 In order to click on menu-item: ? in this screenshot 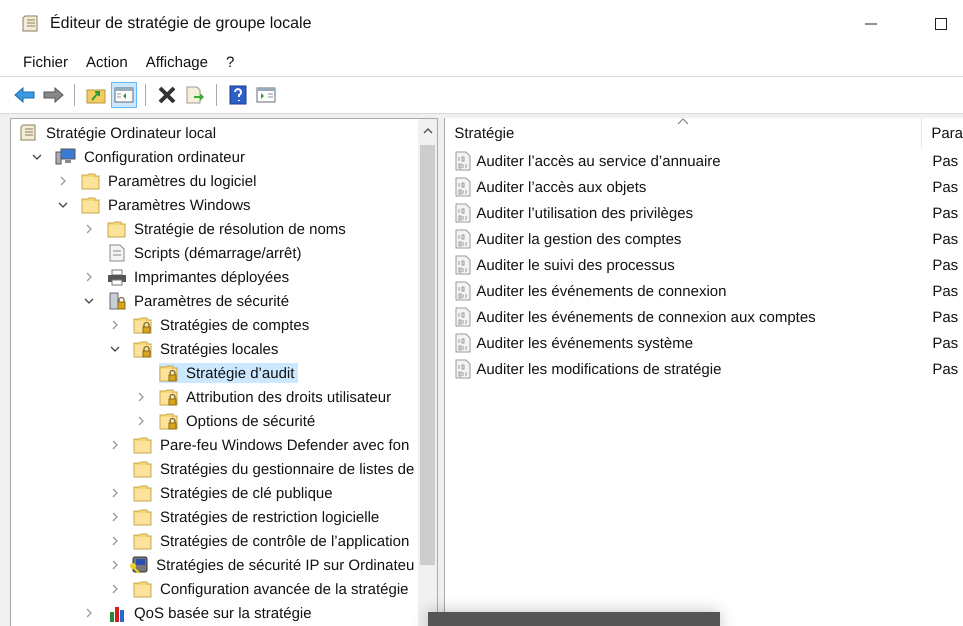, I will do `click(230, 62)`.